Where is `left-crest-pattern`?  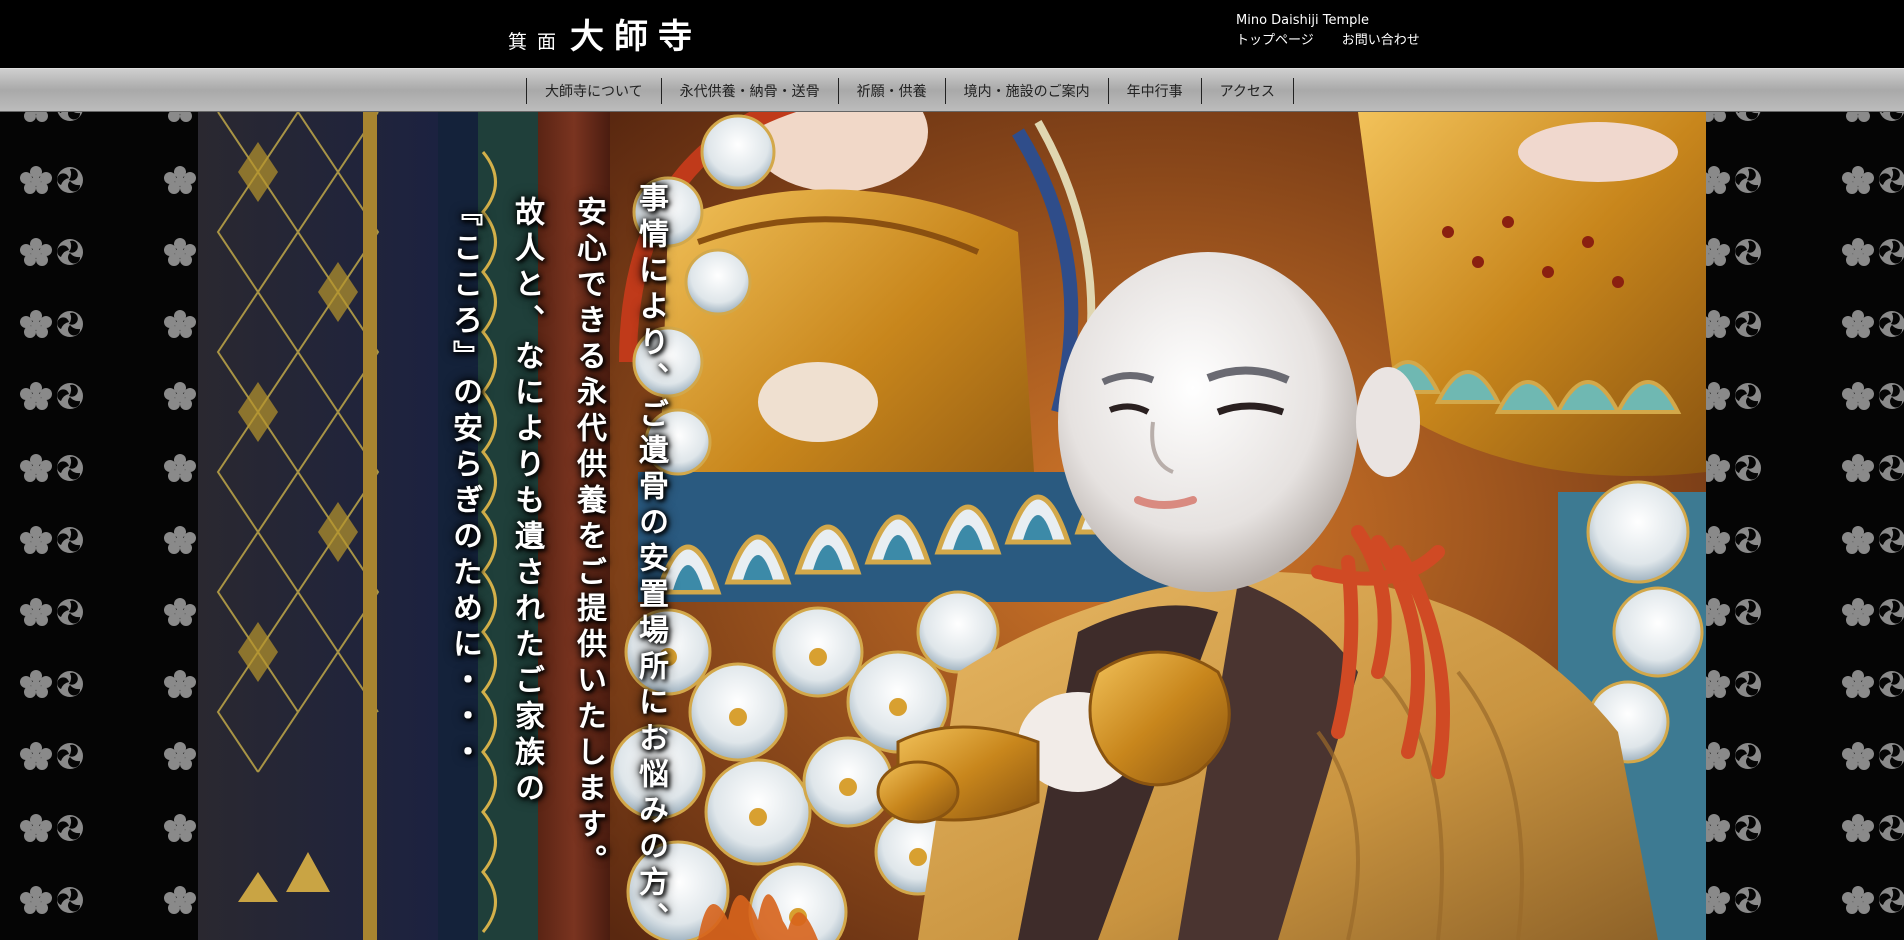
left-crest-pattern is located at coordinates (99, 526).